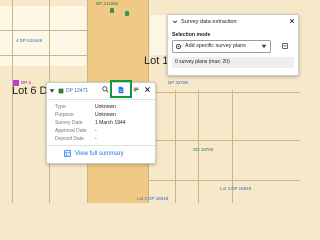  What do you see at coordinates (69, 123) in the screenshot?
I see `detail-label: Survey Date` at bounding box center [69, 123].